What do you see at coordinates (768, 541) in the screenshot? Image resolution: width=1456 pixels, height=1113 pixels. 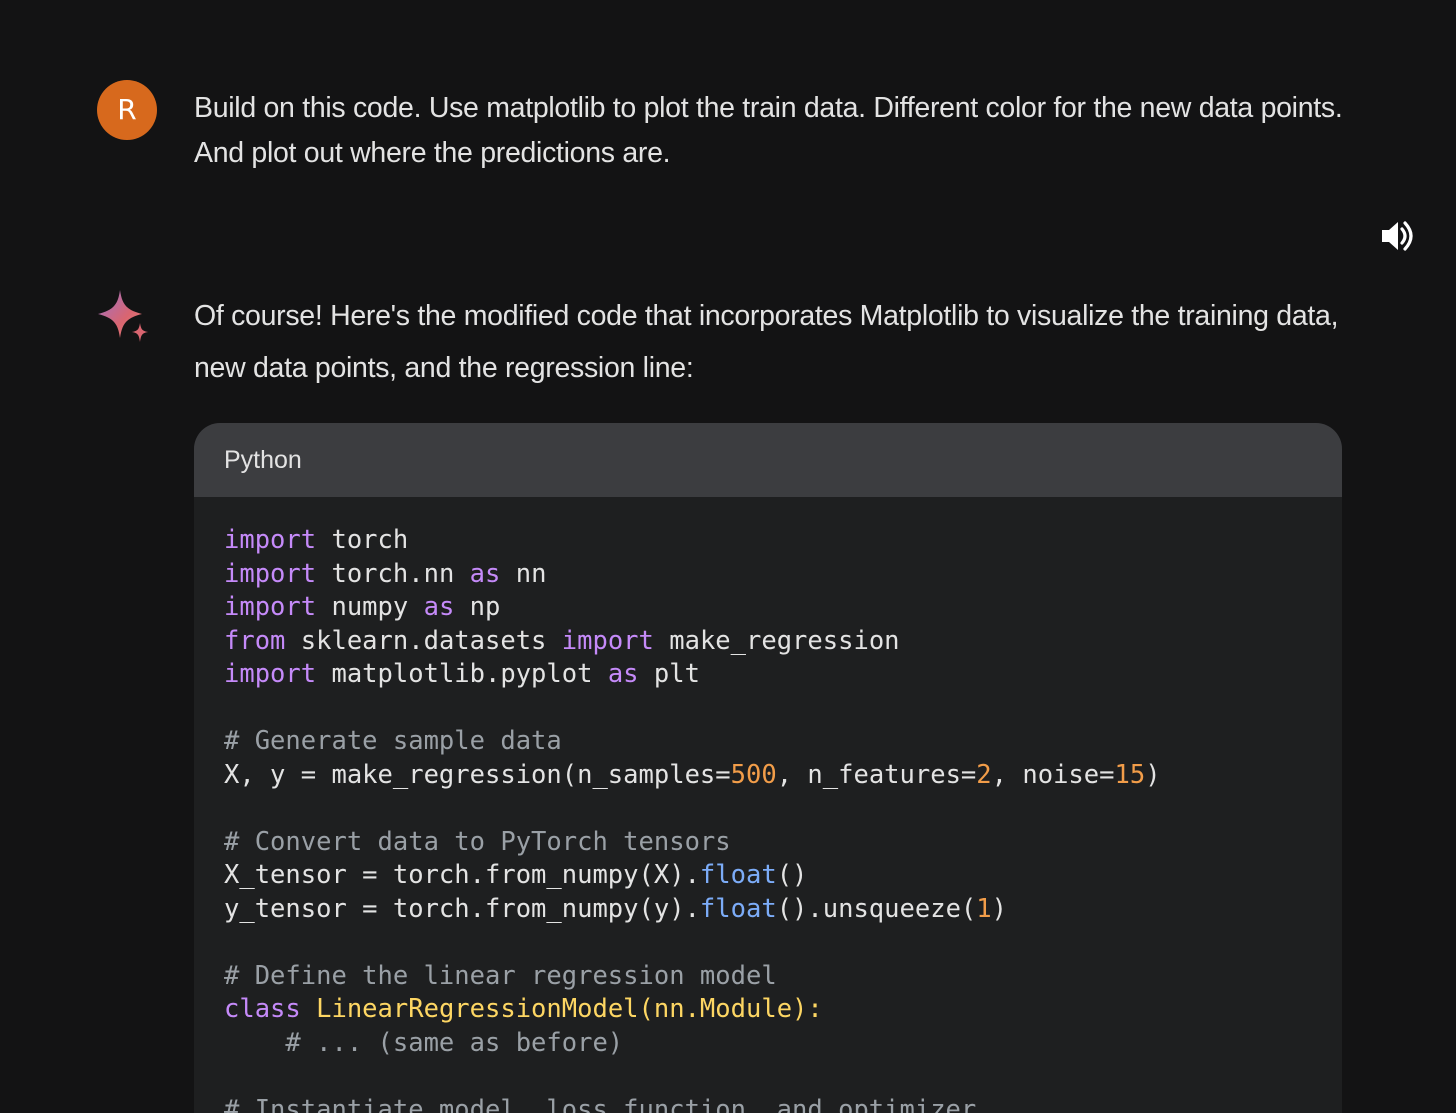 I see `code-line: import torch` at bounding box center [768, 541].